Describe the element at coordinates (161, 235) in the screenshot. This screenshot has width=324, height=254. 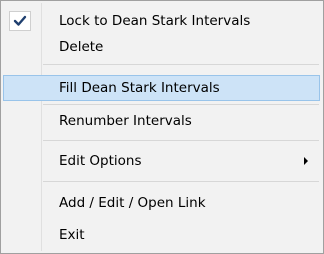
I see `menu-item-exit: Exit` at that location.